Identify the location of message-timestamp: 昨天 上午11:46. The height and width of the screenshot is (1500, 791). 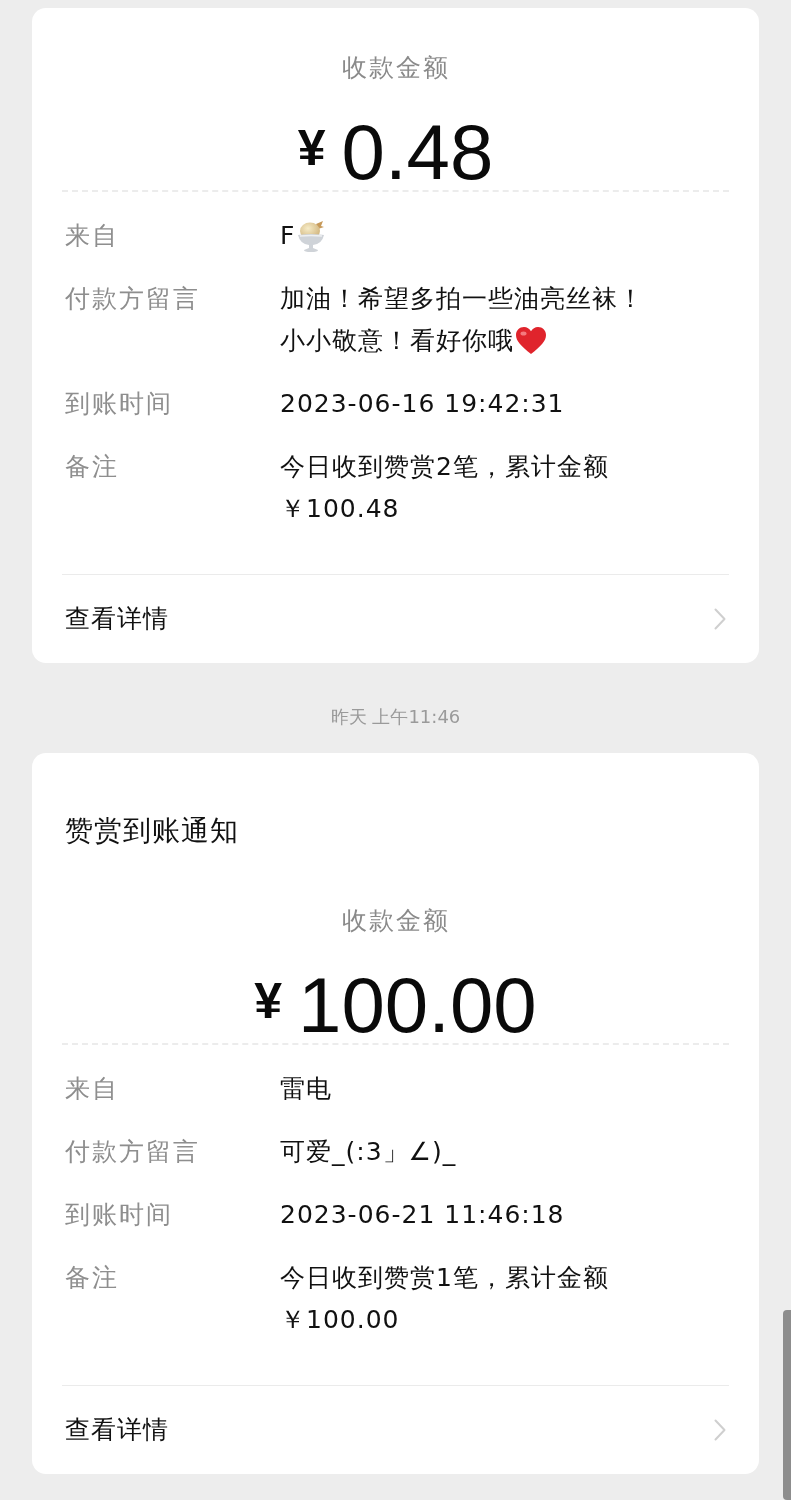
(395, 716).